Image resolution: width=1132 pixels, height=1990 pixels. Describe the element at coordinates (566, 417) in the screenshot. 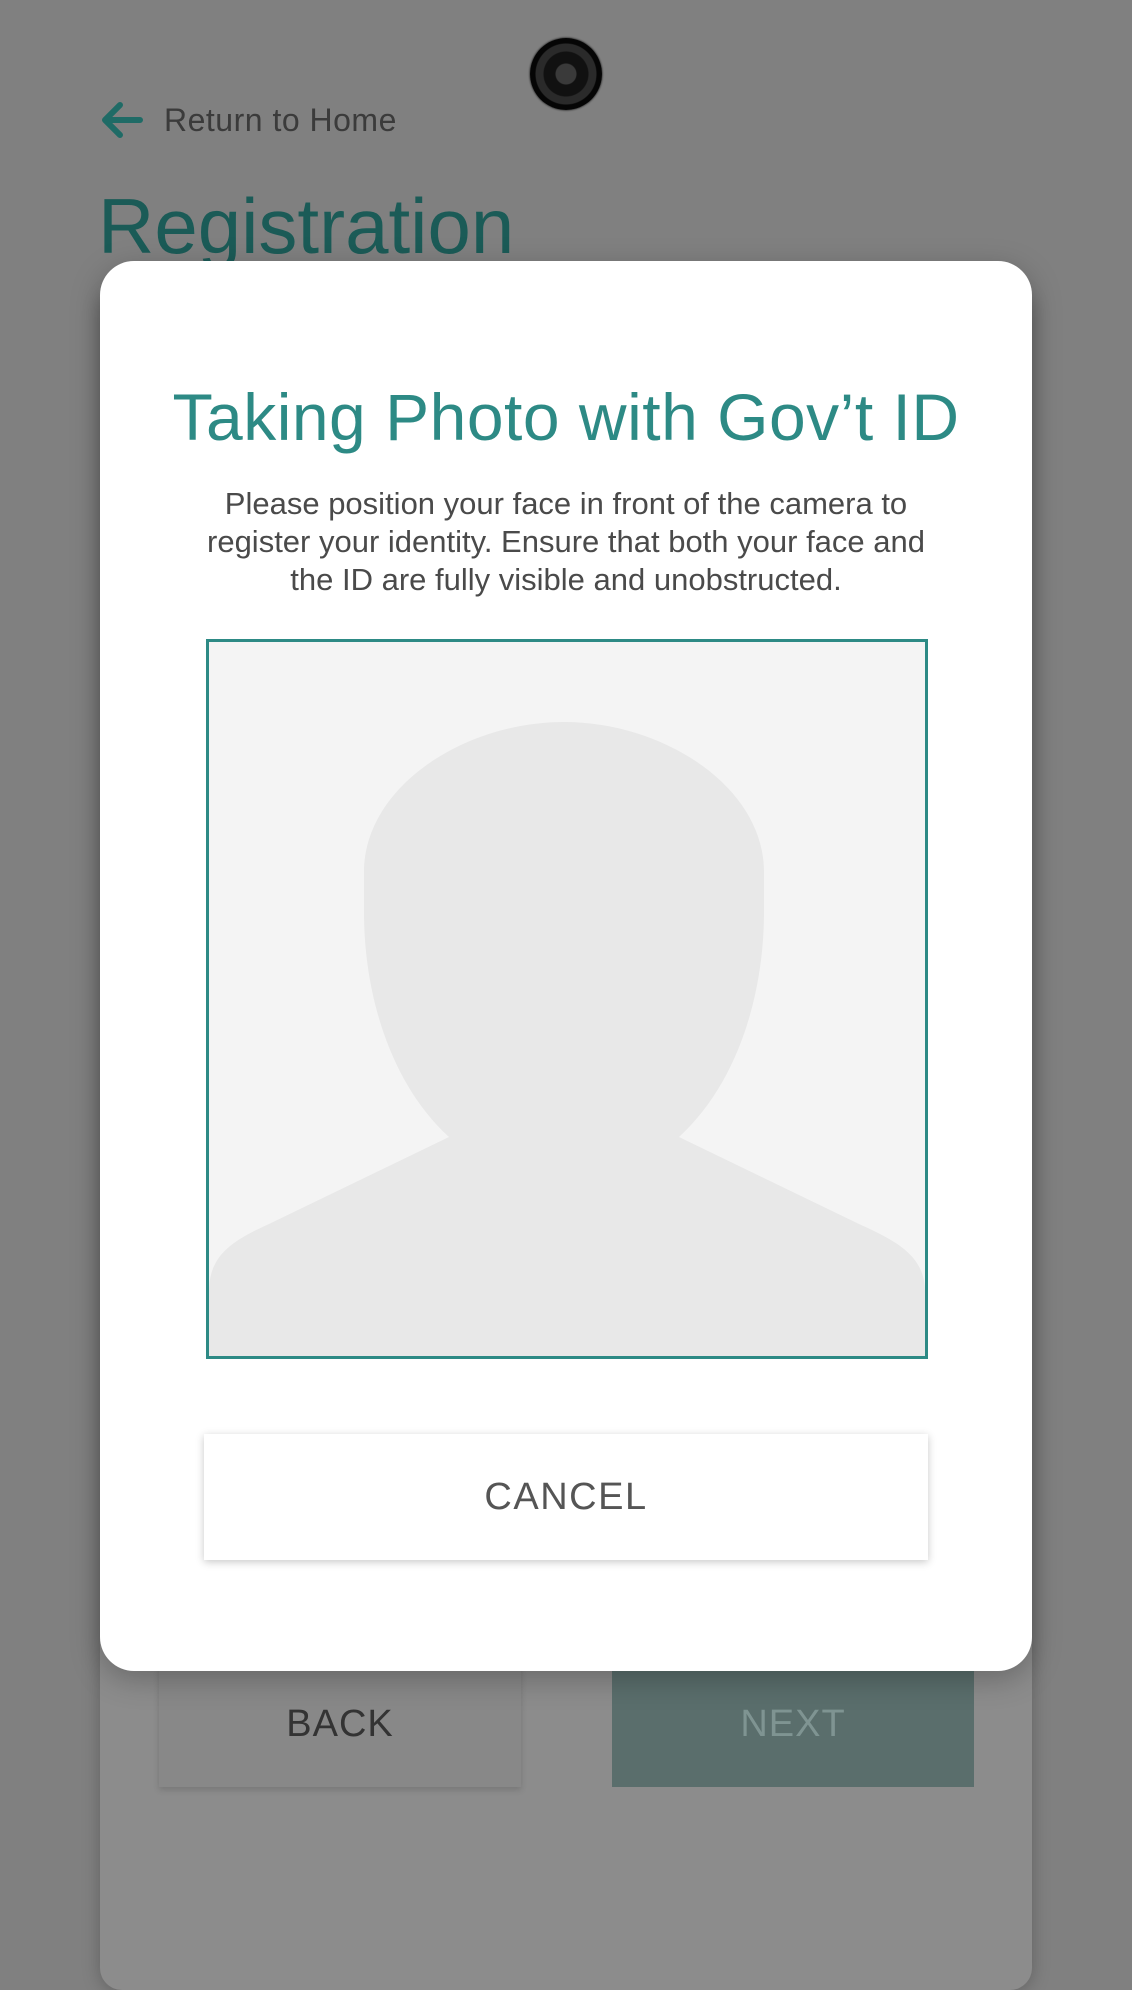

I see `modal-title: Taking Photo with Gov’t ID` at that location.